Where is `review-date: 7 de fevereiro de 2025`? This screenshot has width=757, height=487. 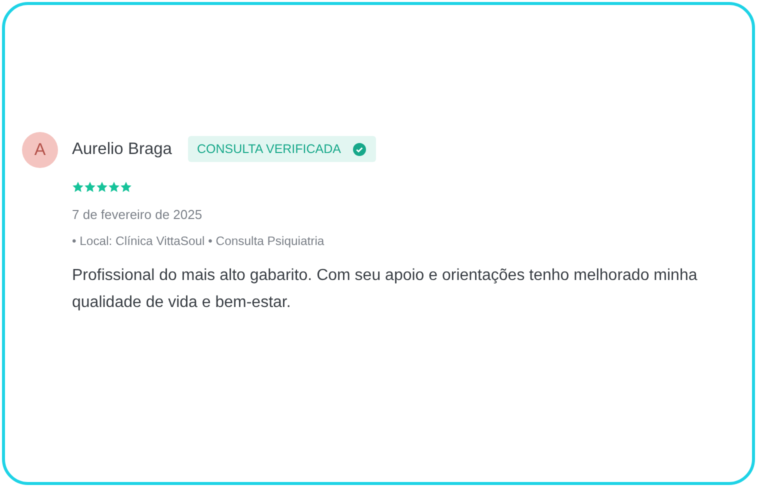 review-date: 7 de fevereiro de 2025 is located at coordinates (138, 214).